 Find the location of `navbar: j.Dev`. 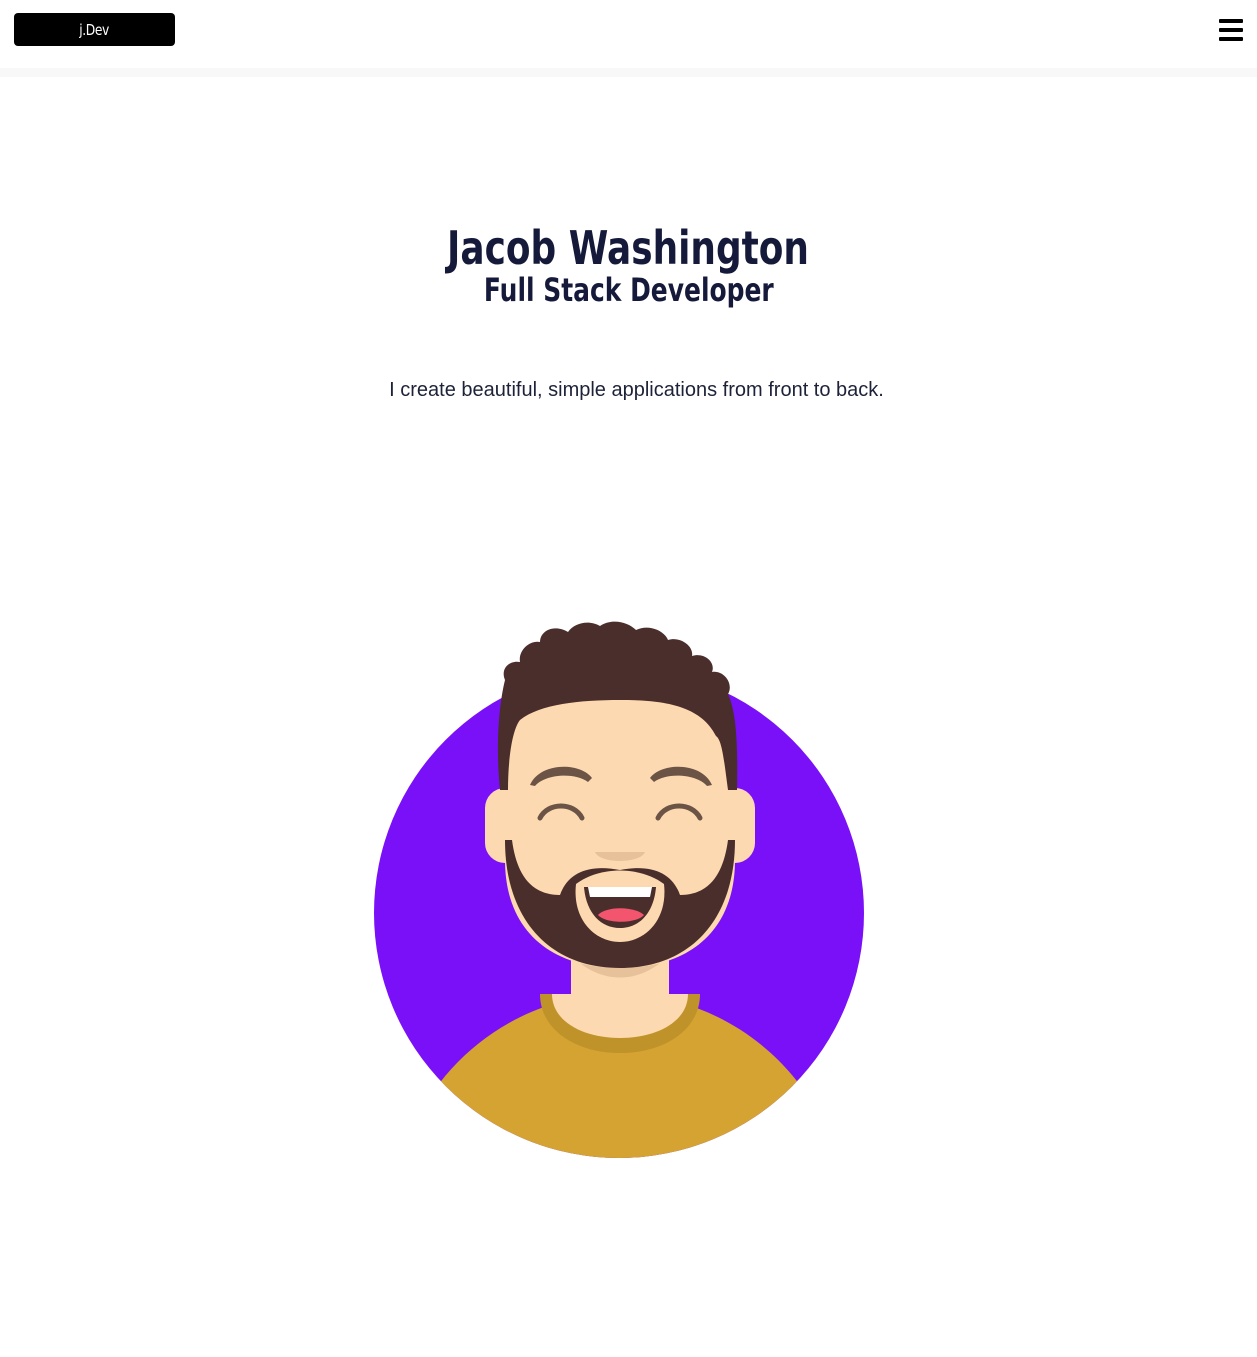

navbar: j.Dev is located at coordinates (628, 34).